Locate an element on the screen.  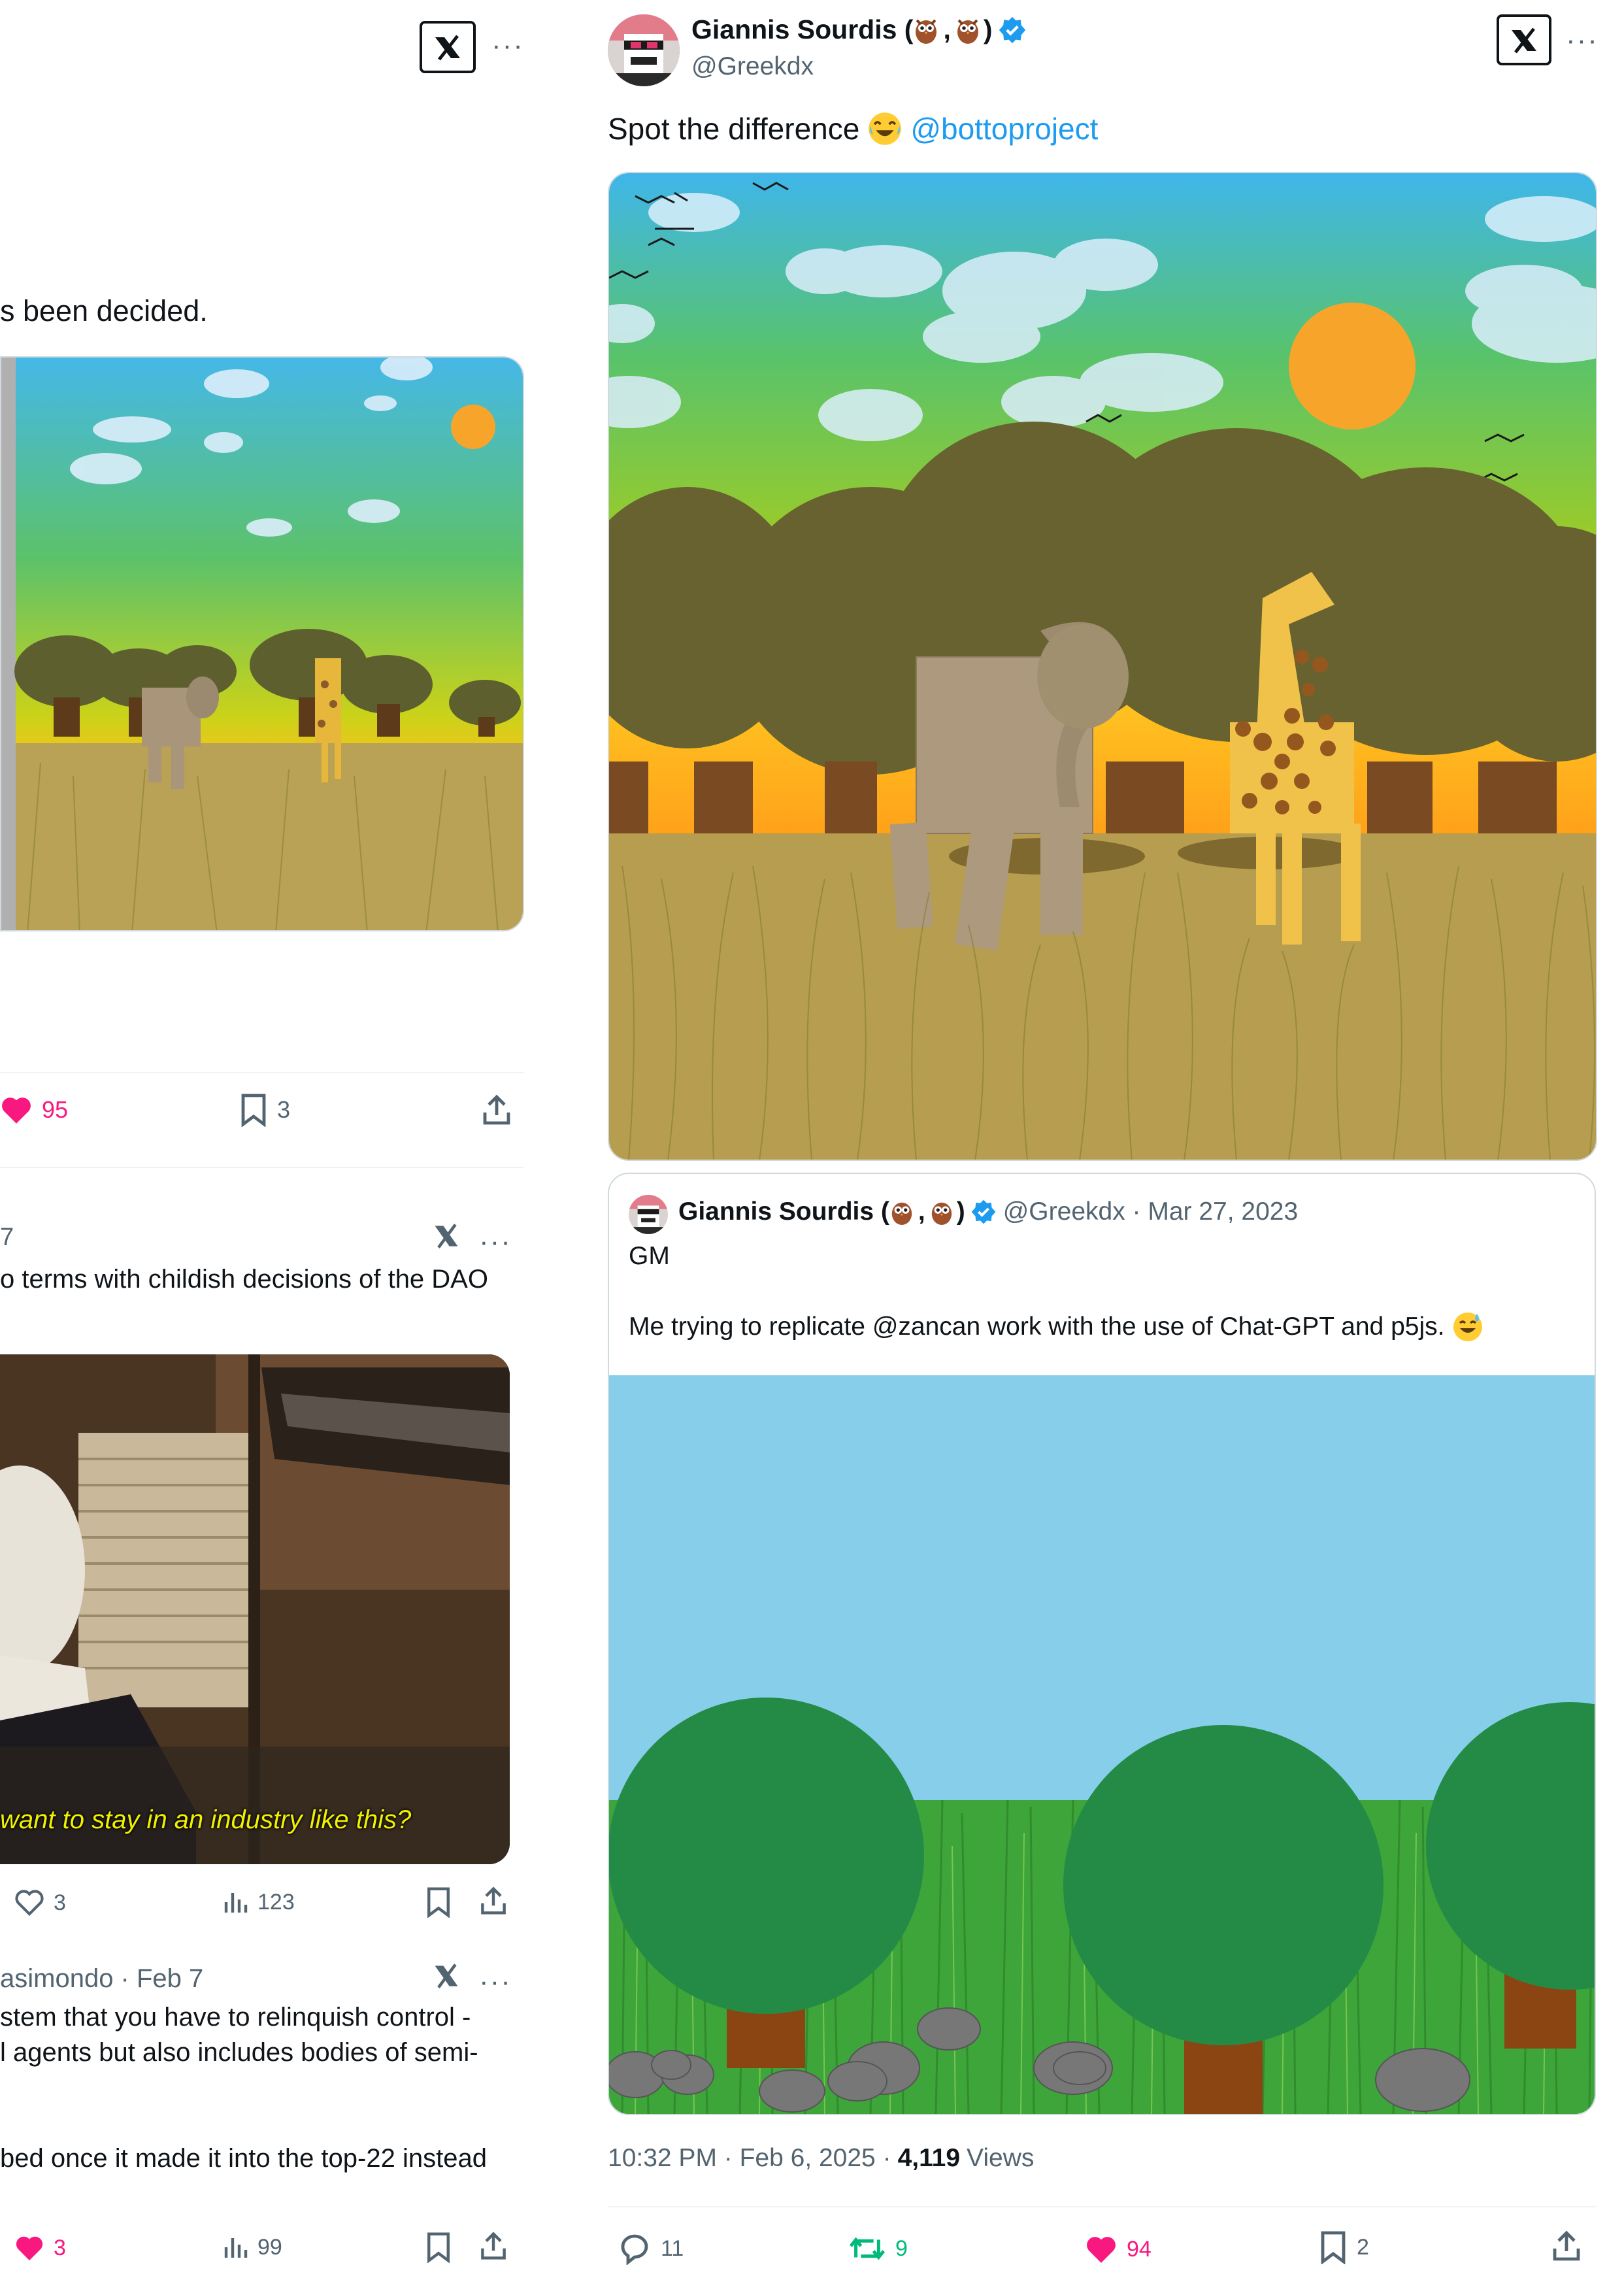
author-line: Giannis Sourdis ( , ) is located at coordinates (859, 30).